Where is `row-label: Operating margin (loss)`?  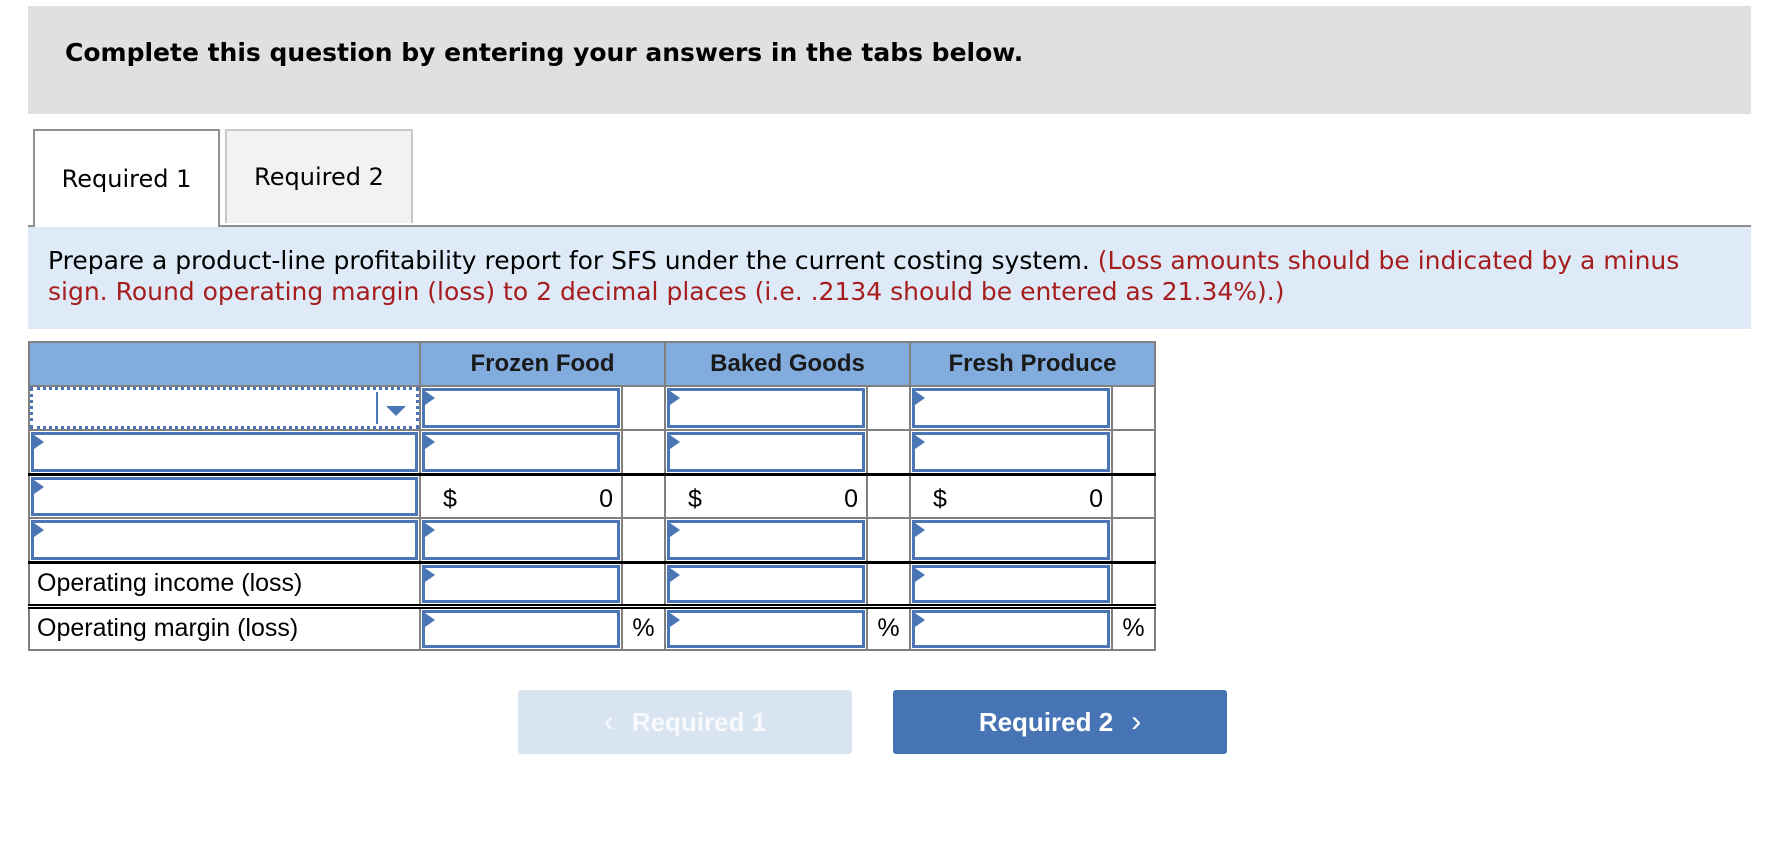
row-label: Operating margin (loss) is located at coordinates (168, 628).